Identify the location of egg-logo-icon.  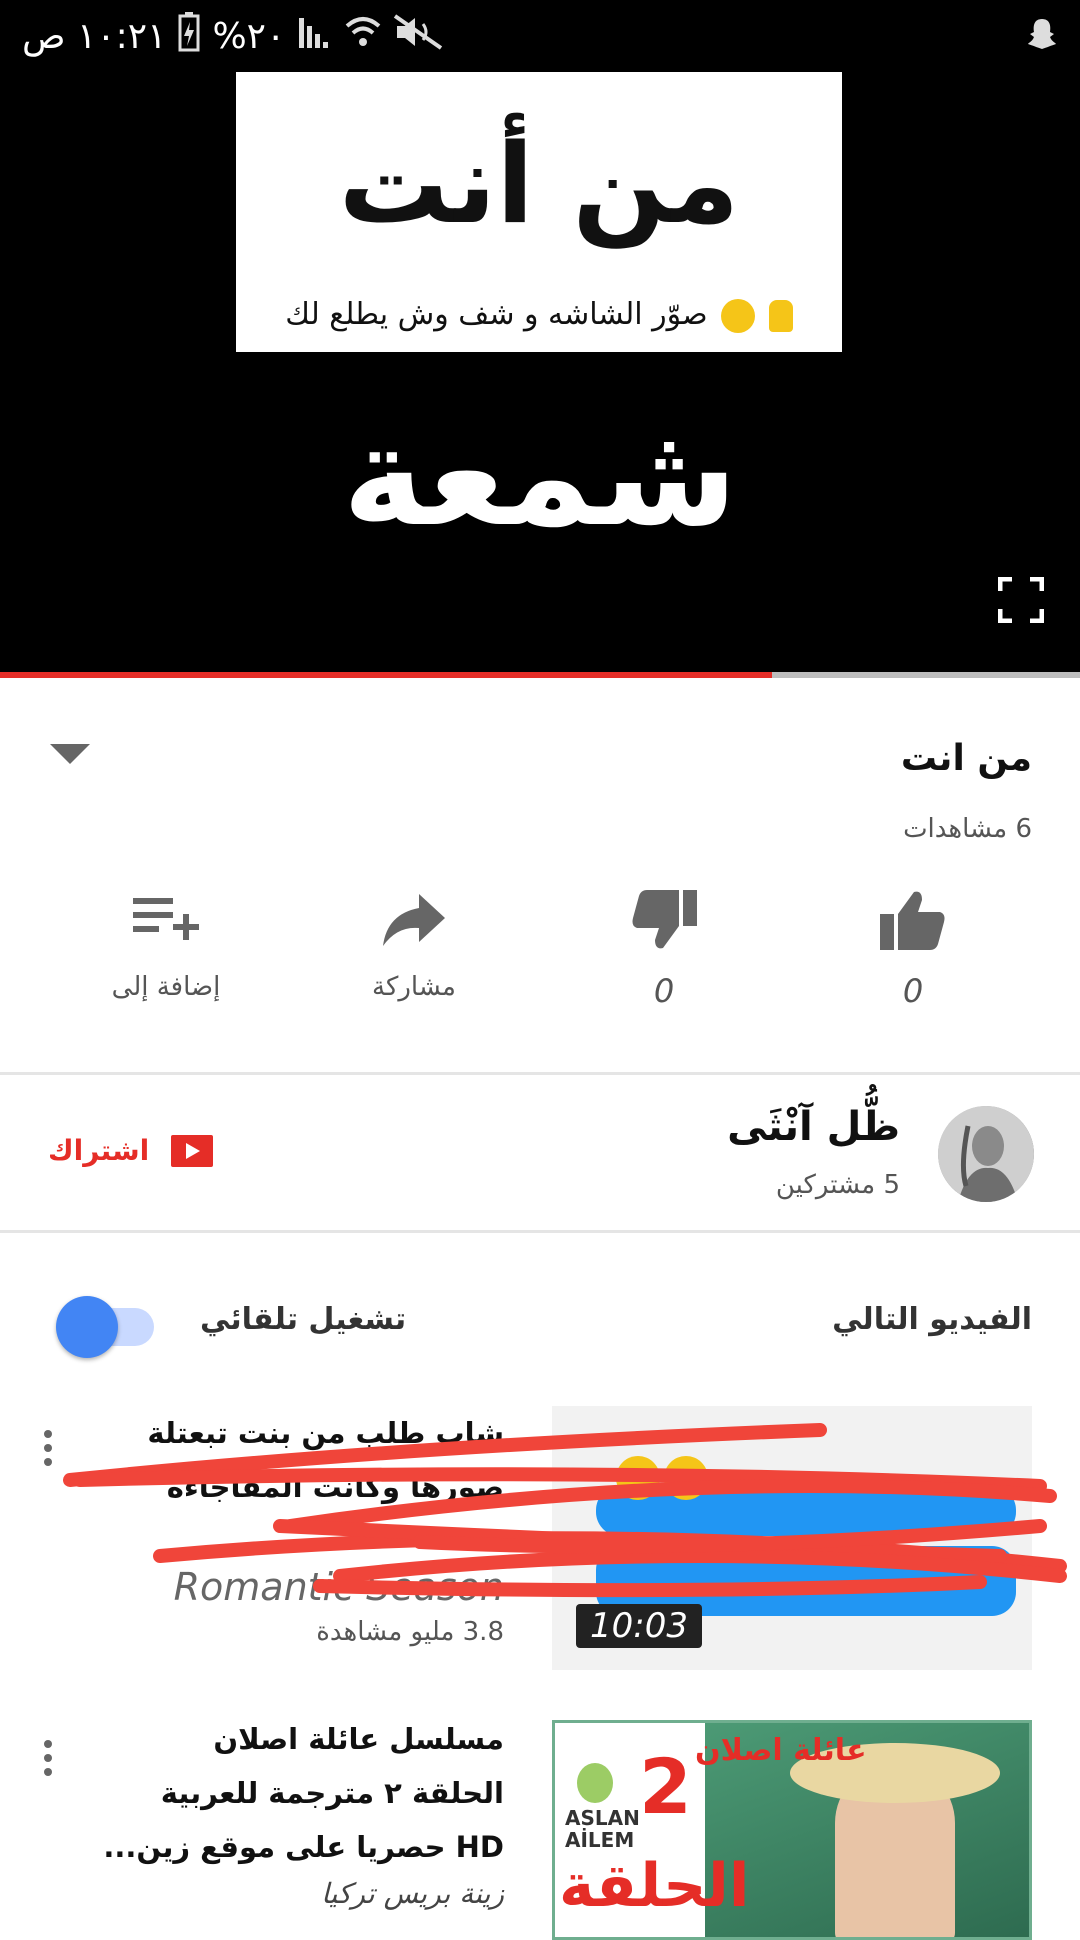
(595, 1783).